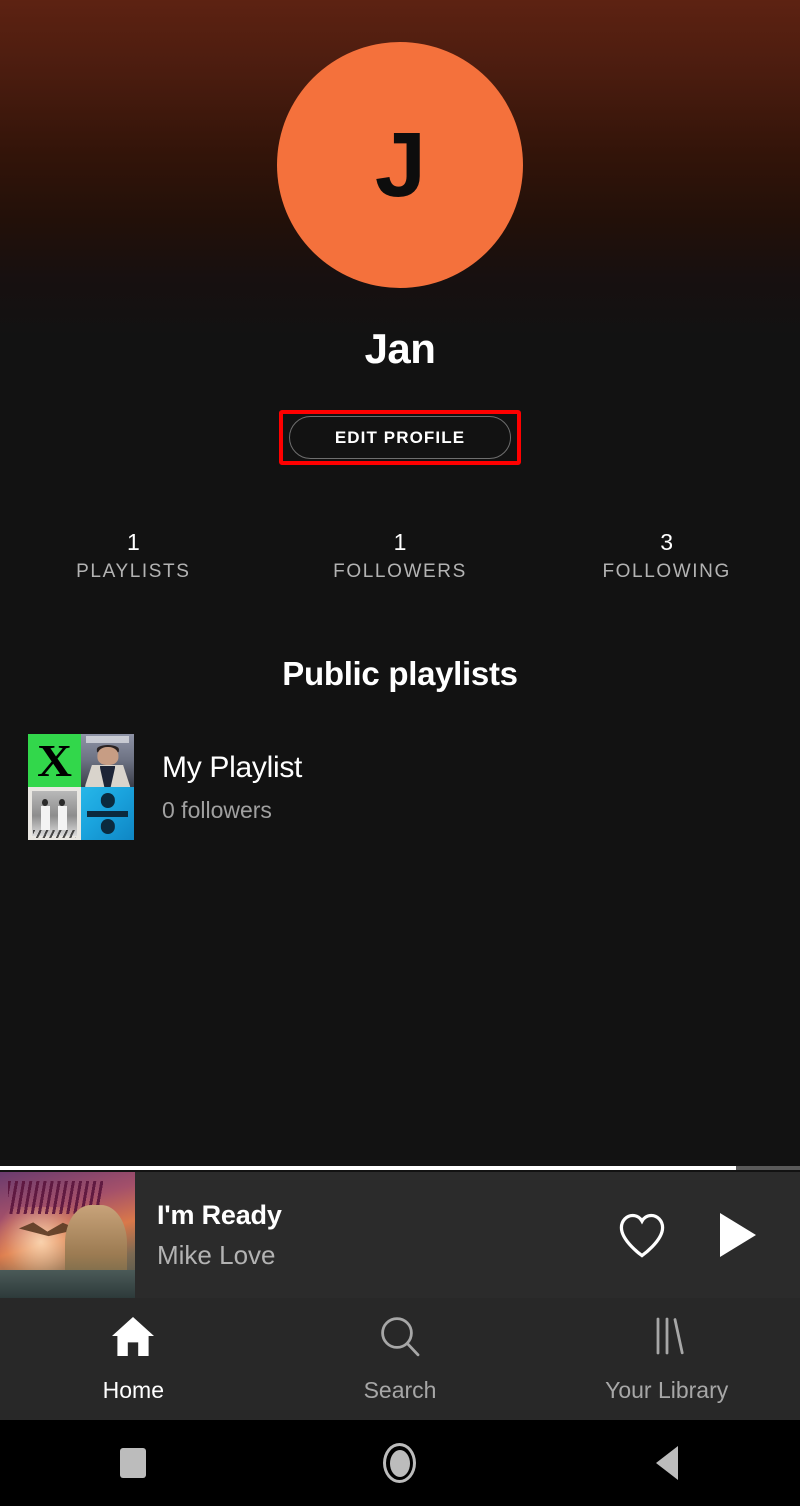 Image resolution: width=800 pixels, height=1506 pixels. I want to click on james-arthur-album-art-icon, so click(107, 760).